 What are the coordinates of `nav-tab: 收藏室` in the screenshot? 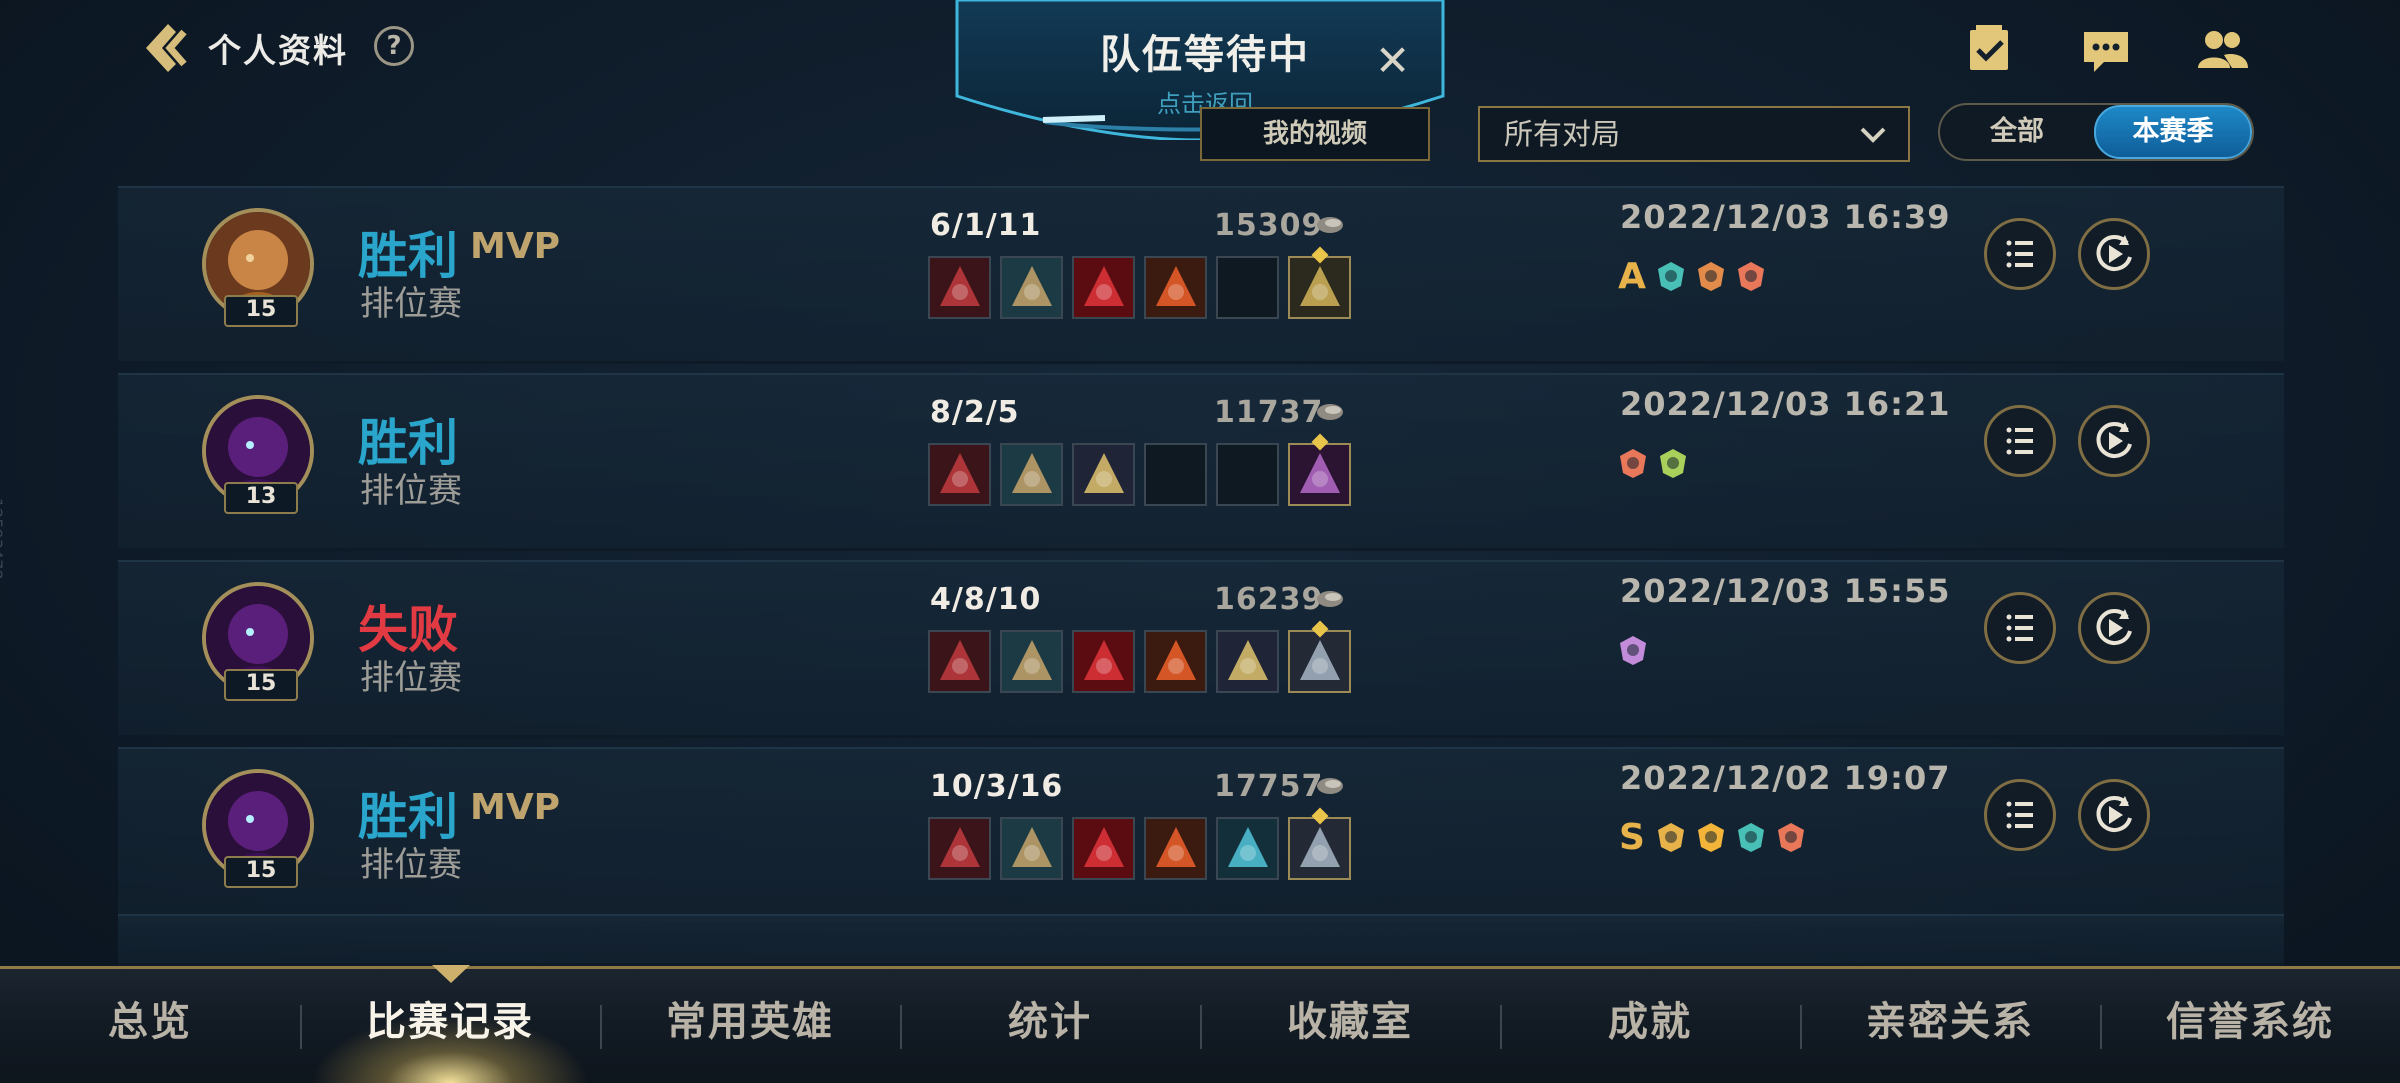 It's located at (1350, 1018).